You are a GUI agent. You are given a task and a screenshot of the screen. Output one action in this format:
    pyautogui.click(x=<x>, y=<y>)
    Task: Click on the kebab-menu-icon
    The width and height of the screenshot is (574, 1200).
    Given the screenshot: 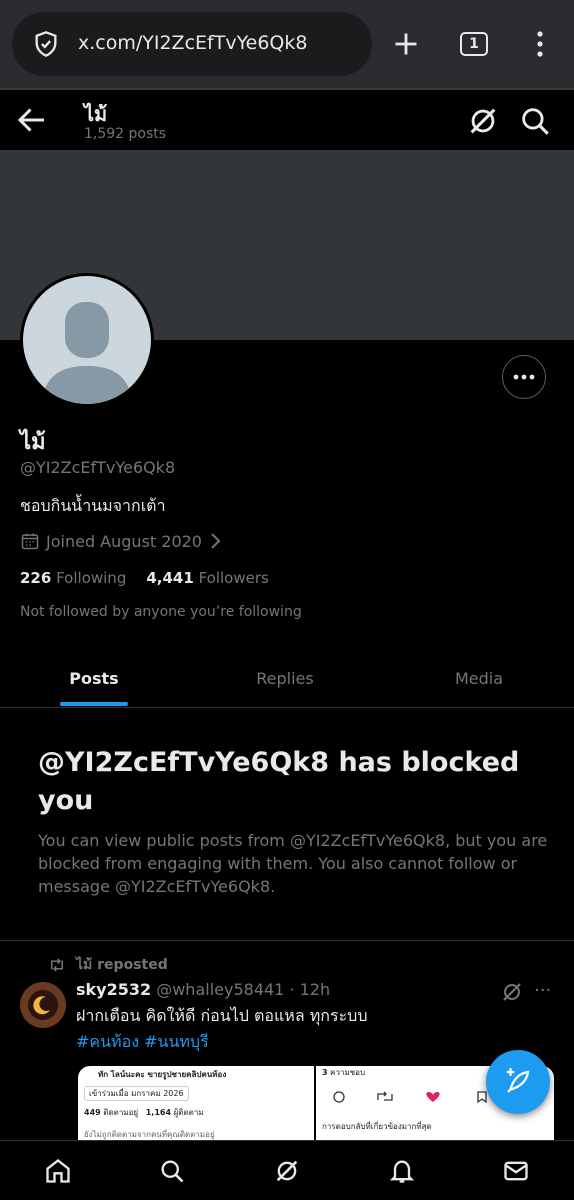 What is the action you would take?
    pyautogui.click(x=540, y=44)
    